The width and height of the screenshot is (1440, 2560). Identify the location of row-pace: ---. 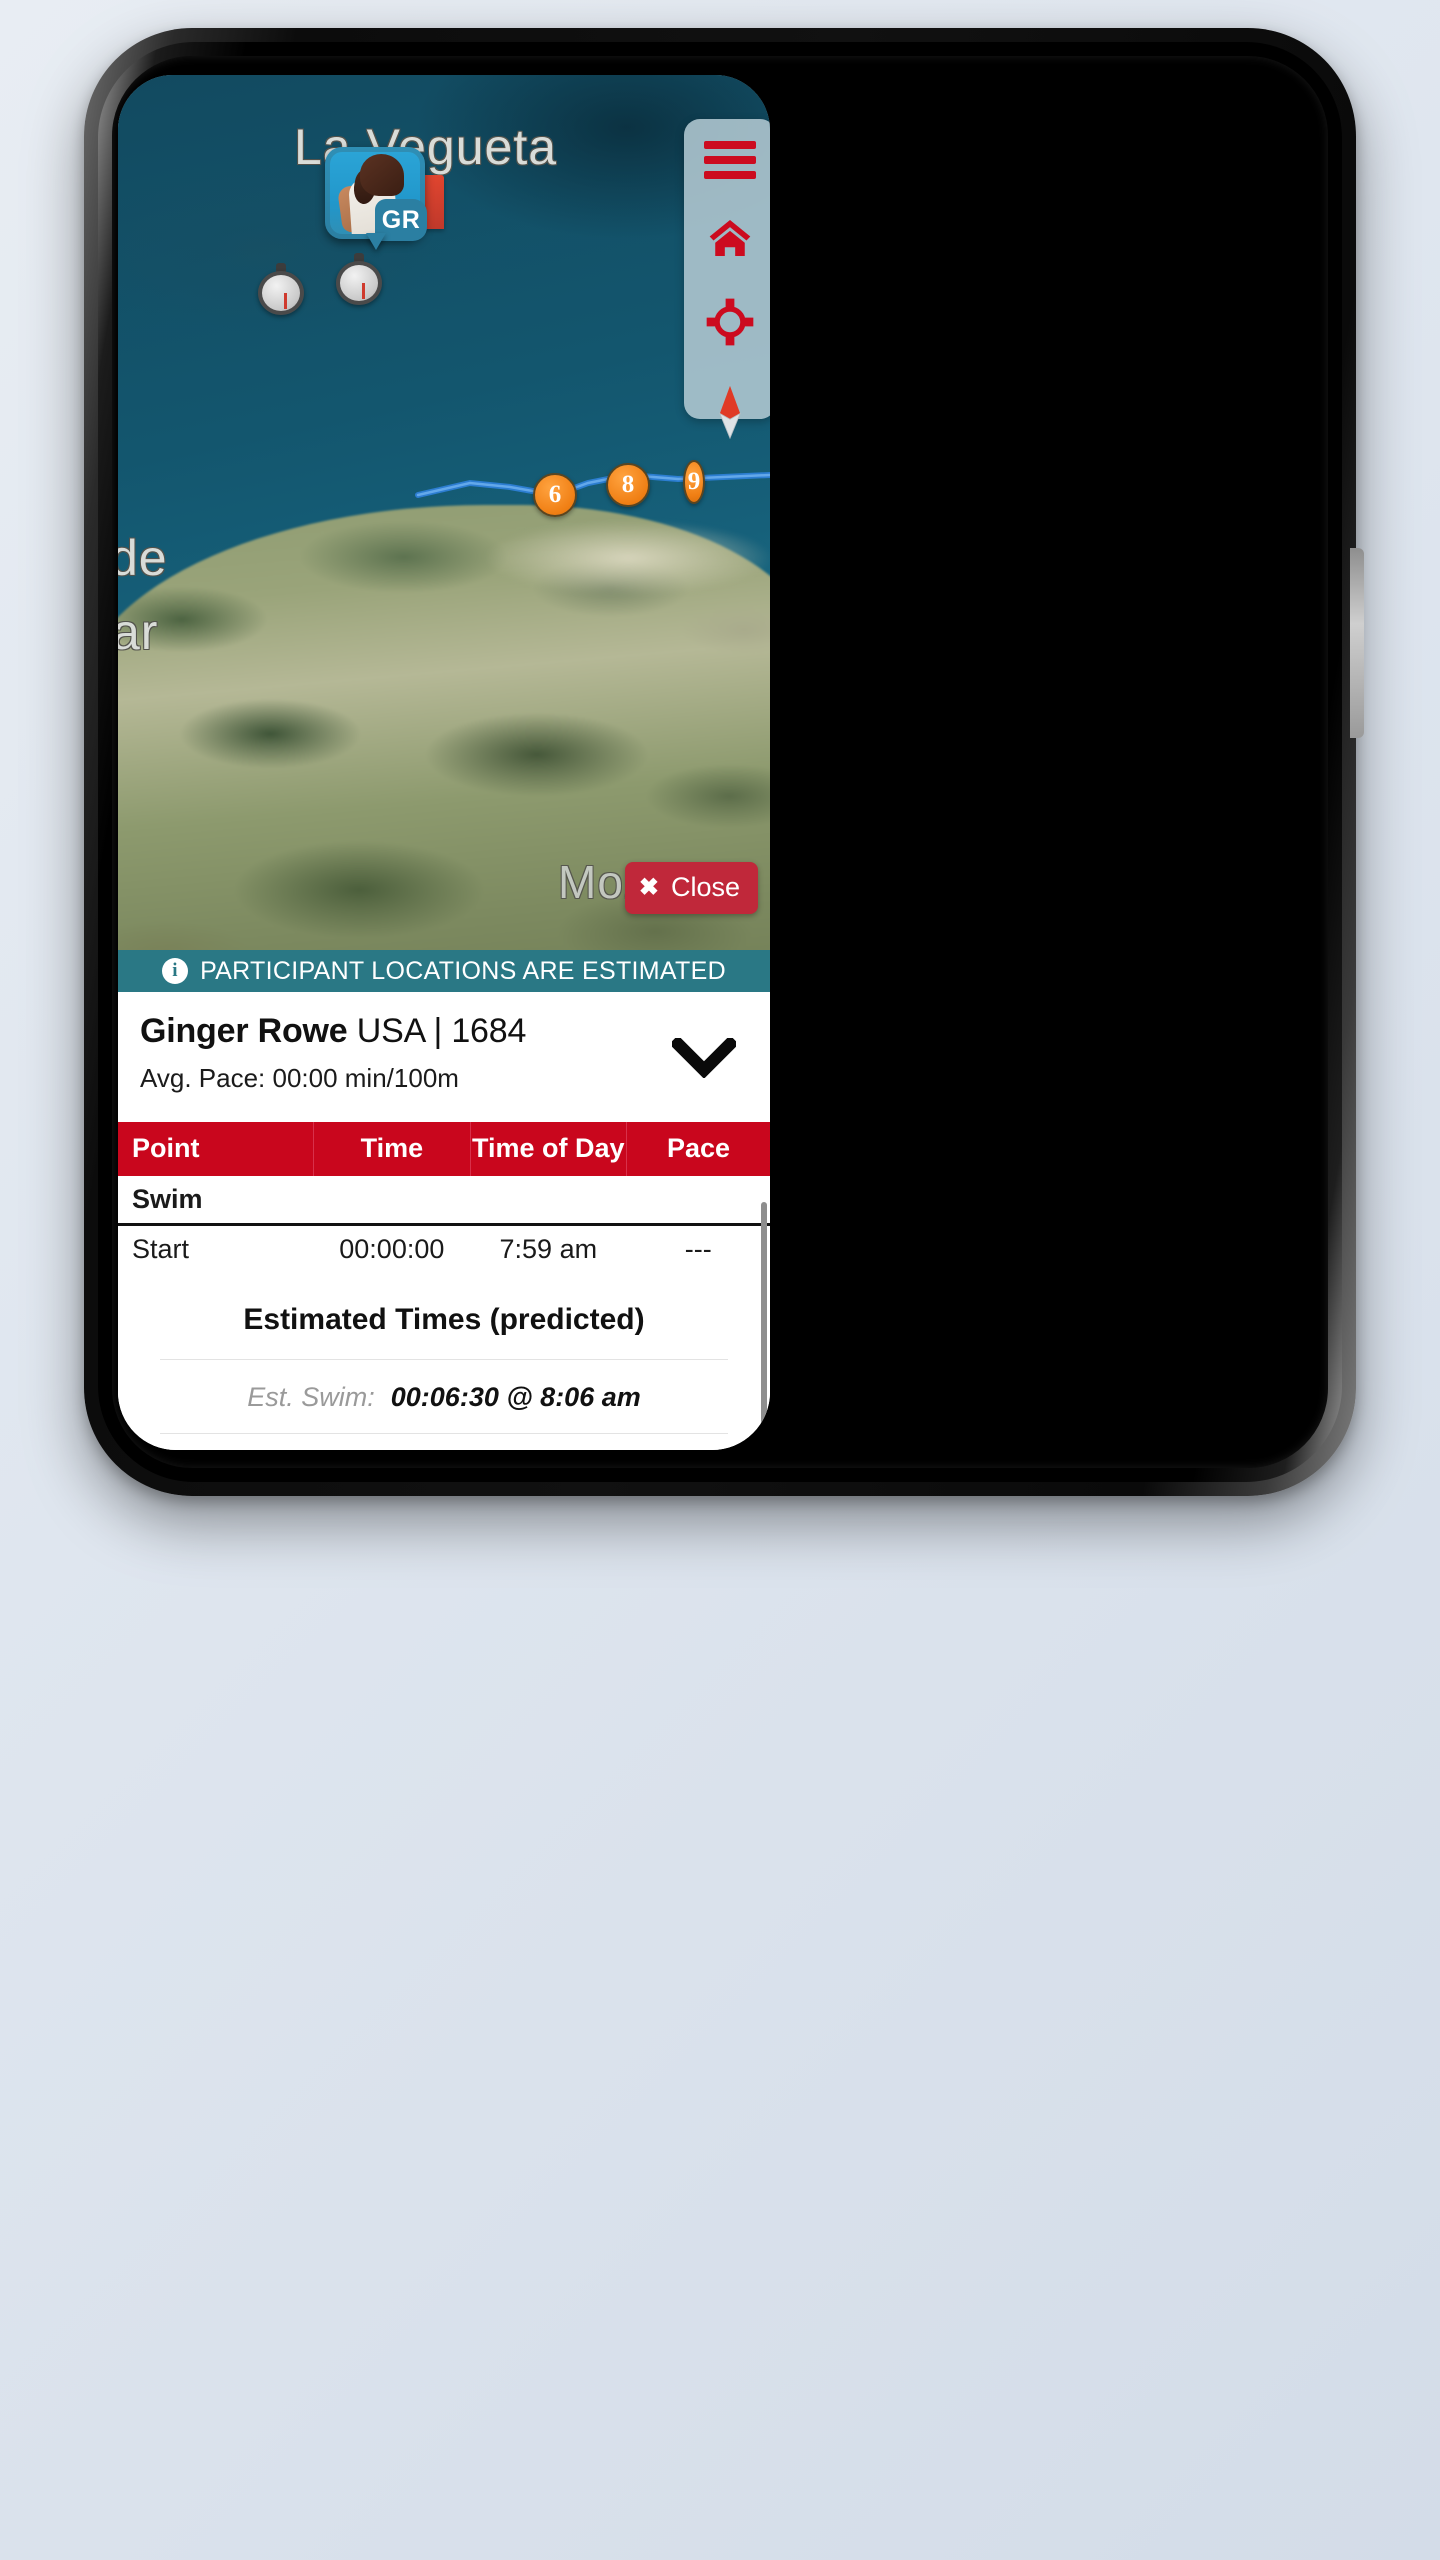
(698, 1249).